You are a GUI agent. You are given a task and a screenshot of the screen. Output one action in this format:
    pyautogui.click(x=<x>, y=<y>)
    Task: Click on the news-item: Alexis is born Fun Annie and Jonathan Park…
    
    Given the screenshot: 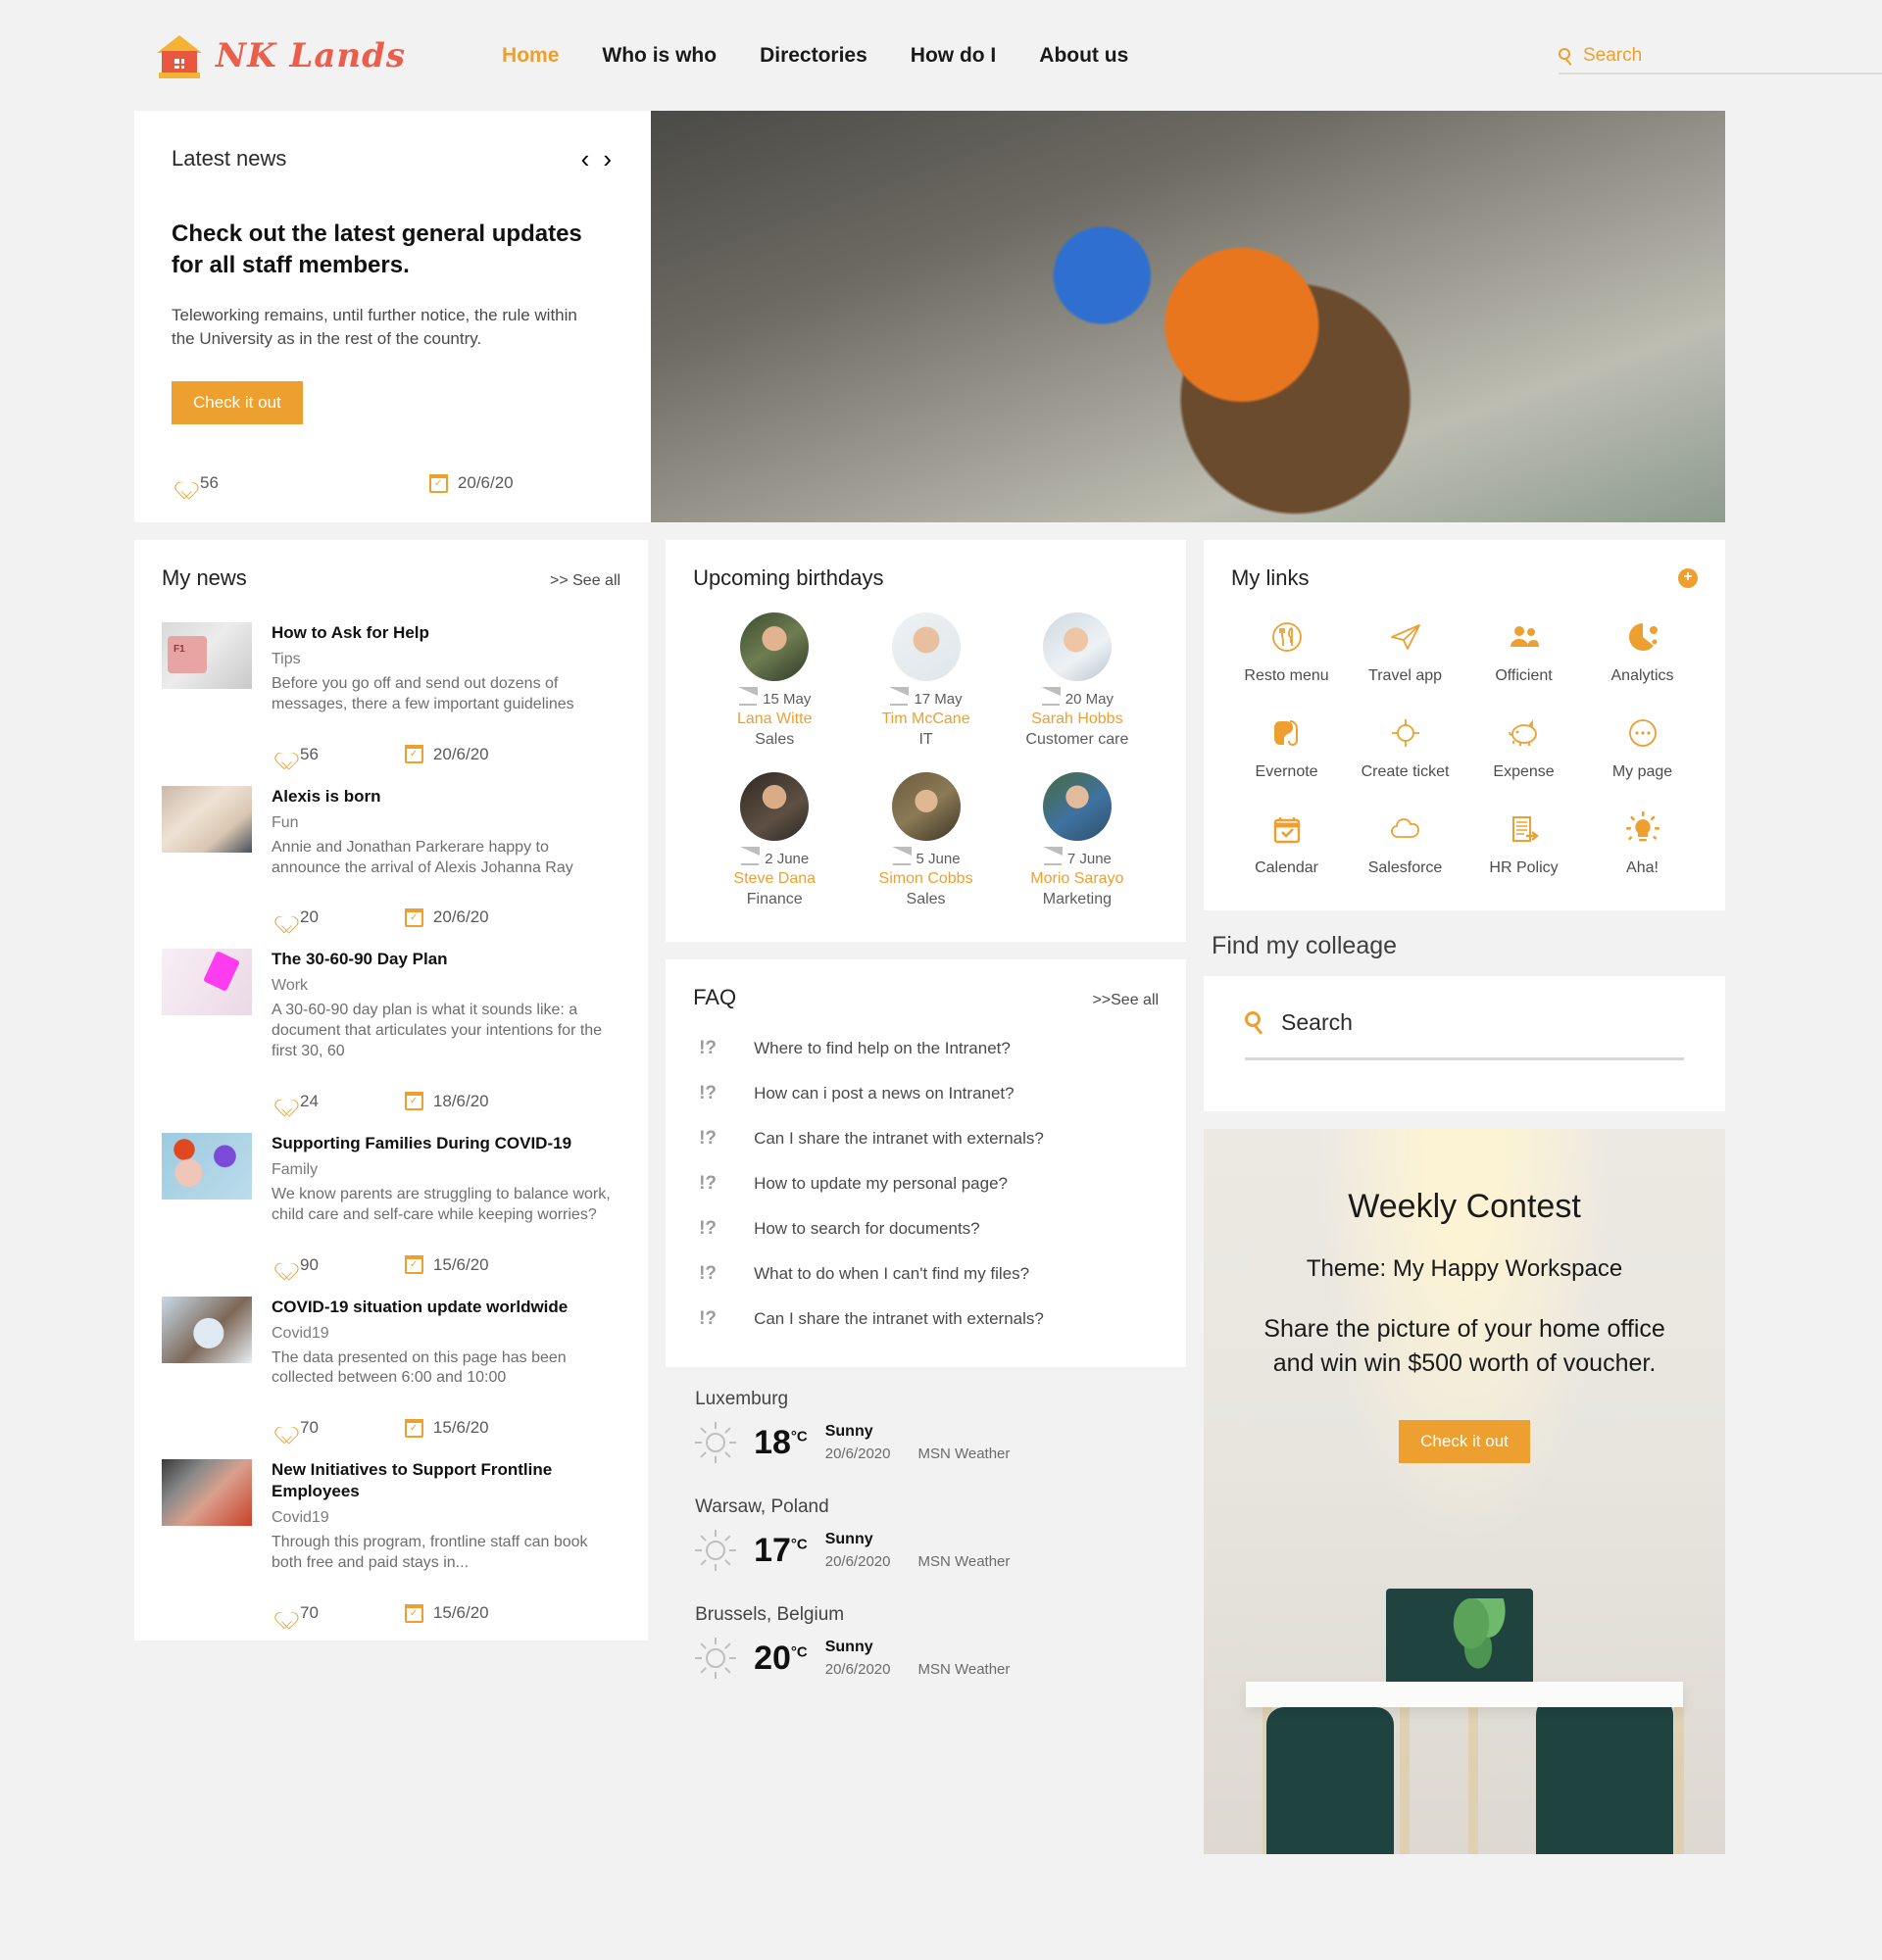 What is the action you would take?
    pyautogui.click(x=391, y=846)
    